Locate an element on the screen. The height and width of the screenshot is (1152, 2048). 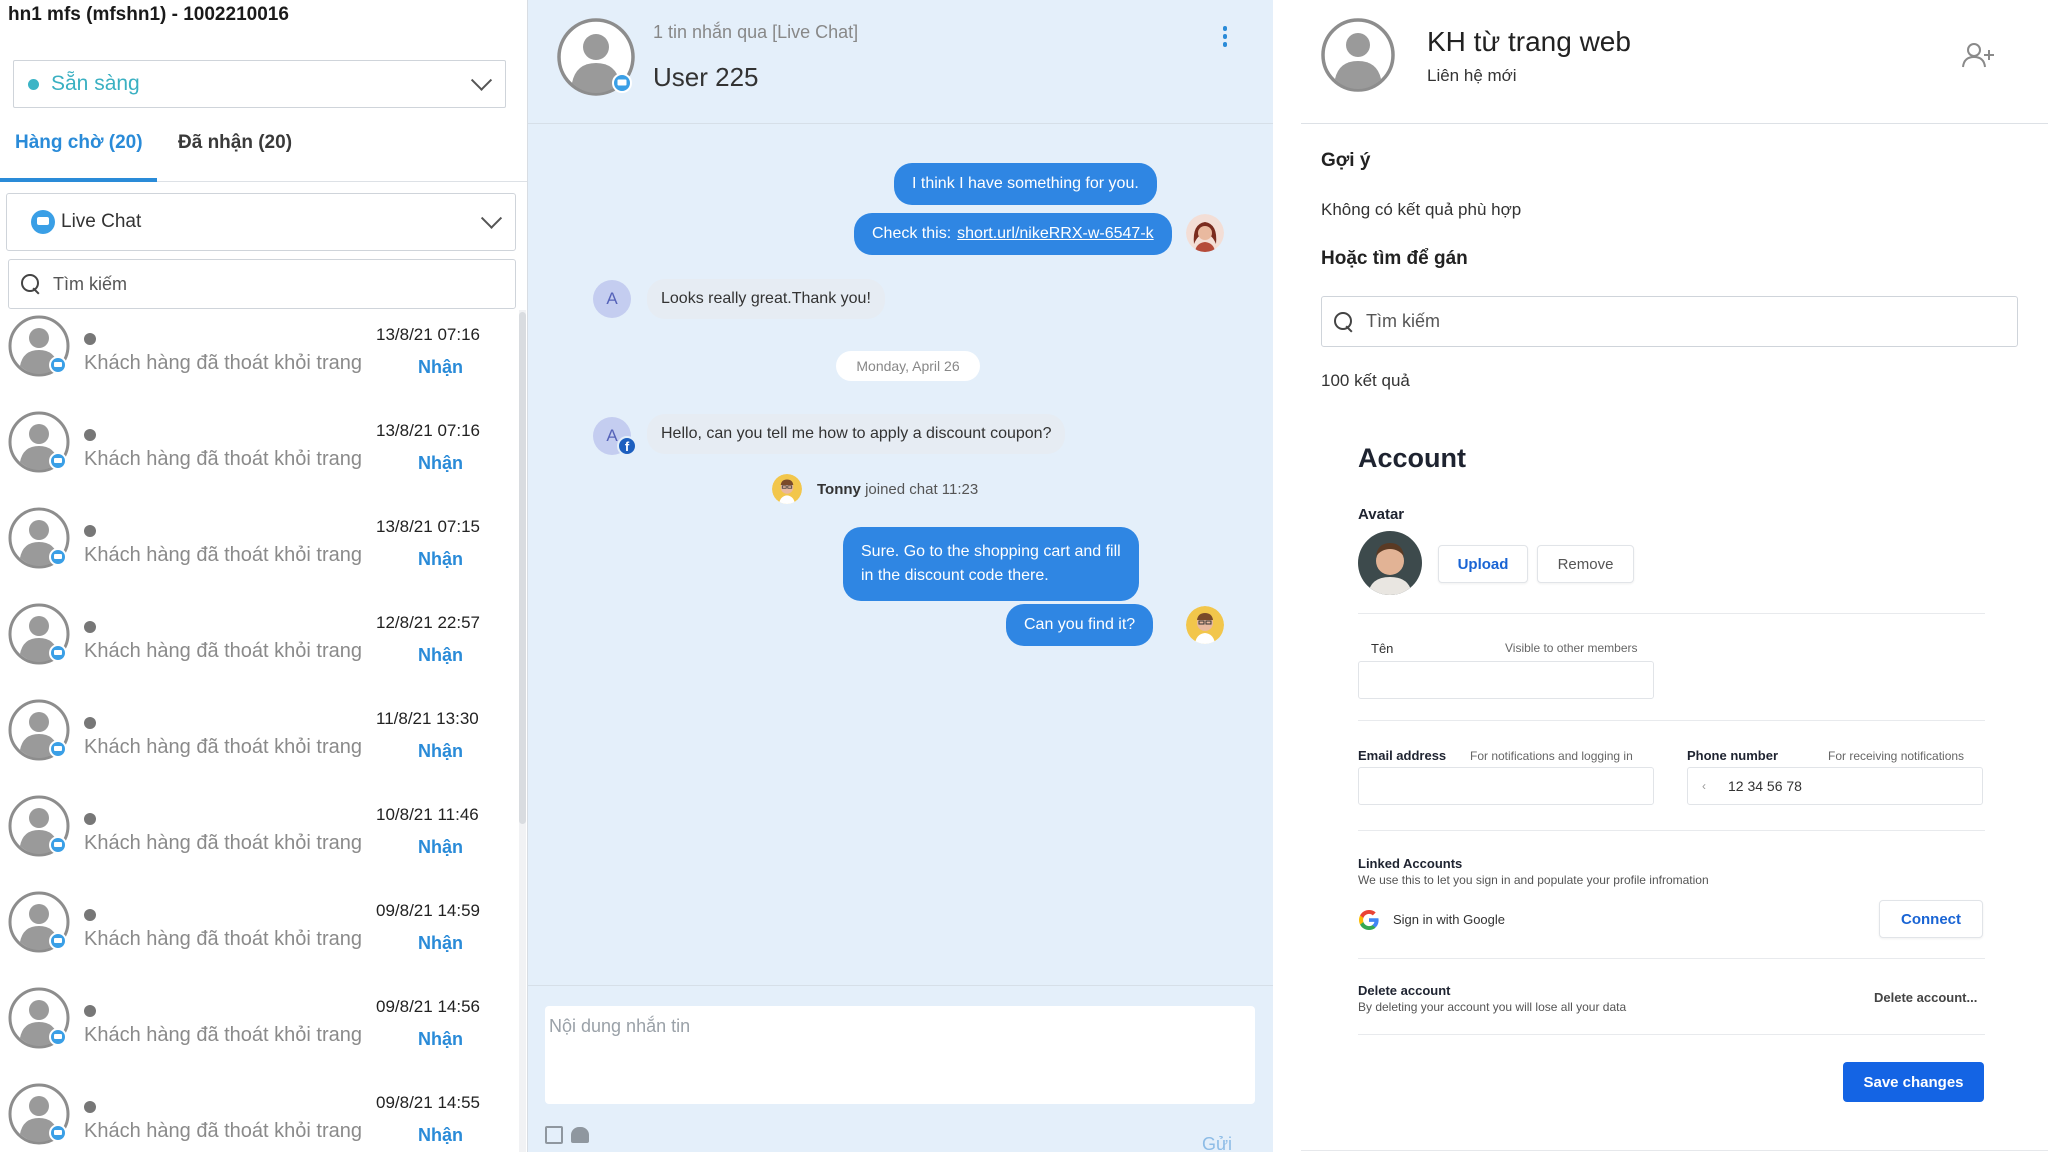
country-code-selector: ‹ is located at coordinates (1712, 786).